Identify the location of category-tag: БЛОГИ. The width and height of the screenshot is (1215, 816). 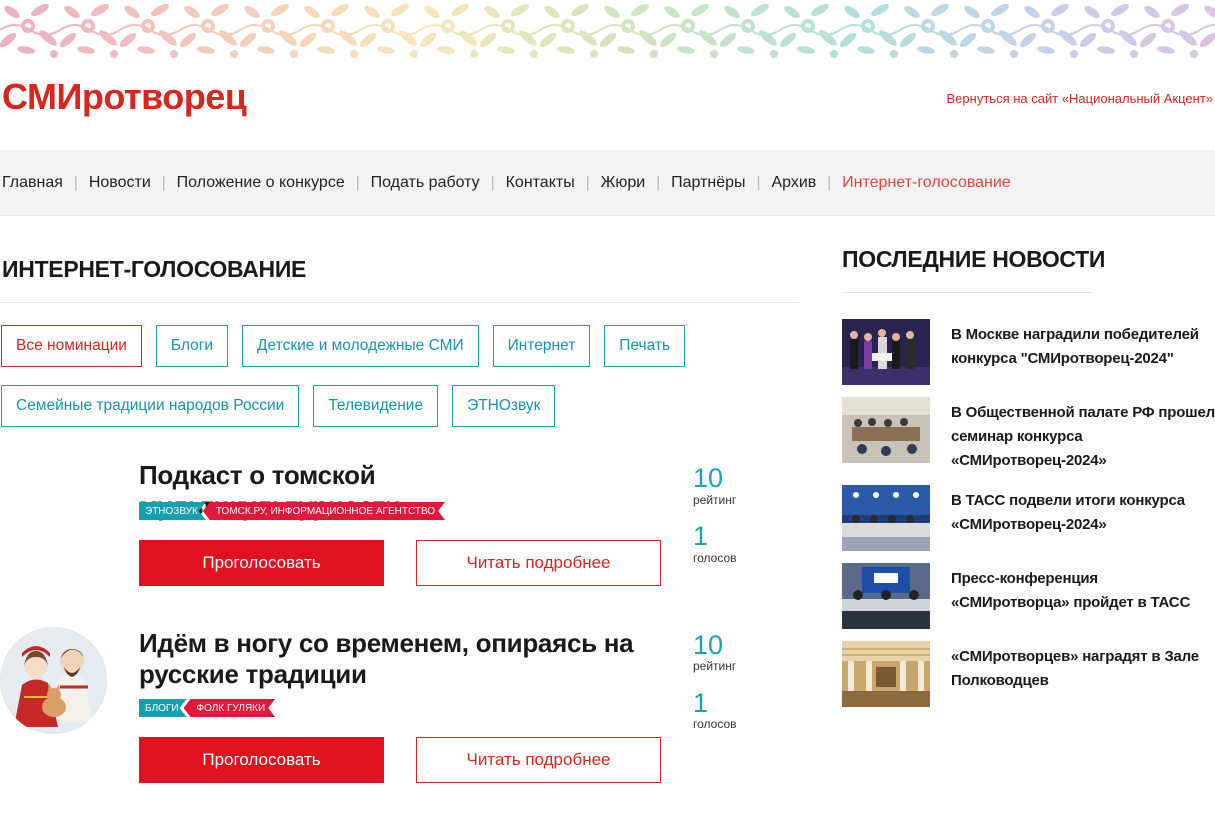
(163, 708).